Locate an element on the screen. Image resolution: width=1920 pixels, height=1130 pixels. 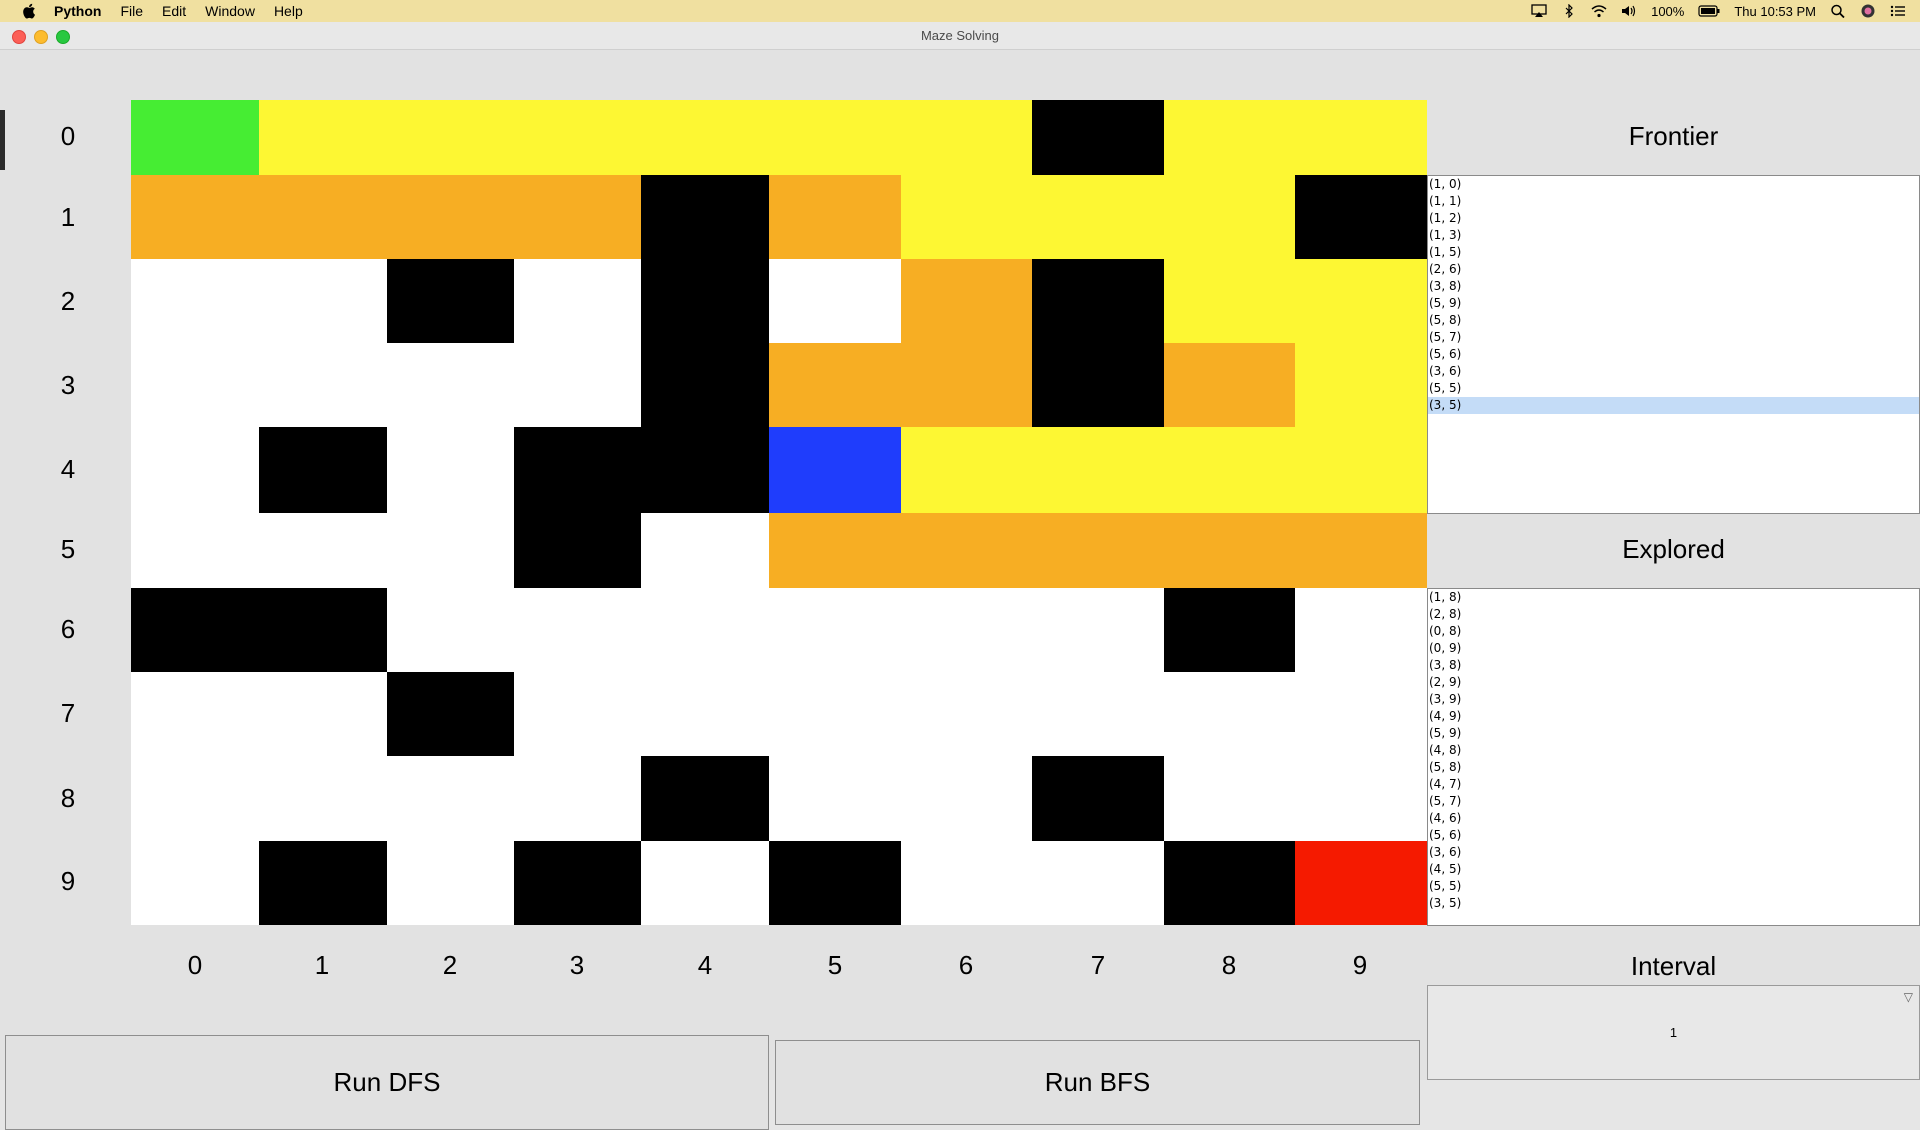
list-item: (4, 5) is located at coordinates (1673, 869).